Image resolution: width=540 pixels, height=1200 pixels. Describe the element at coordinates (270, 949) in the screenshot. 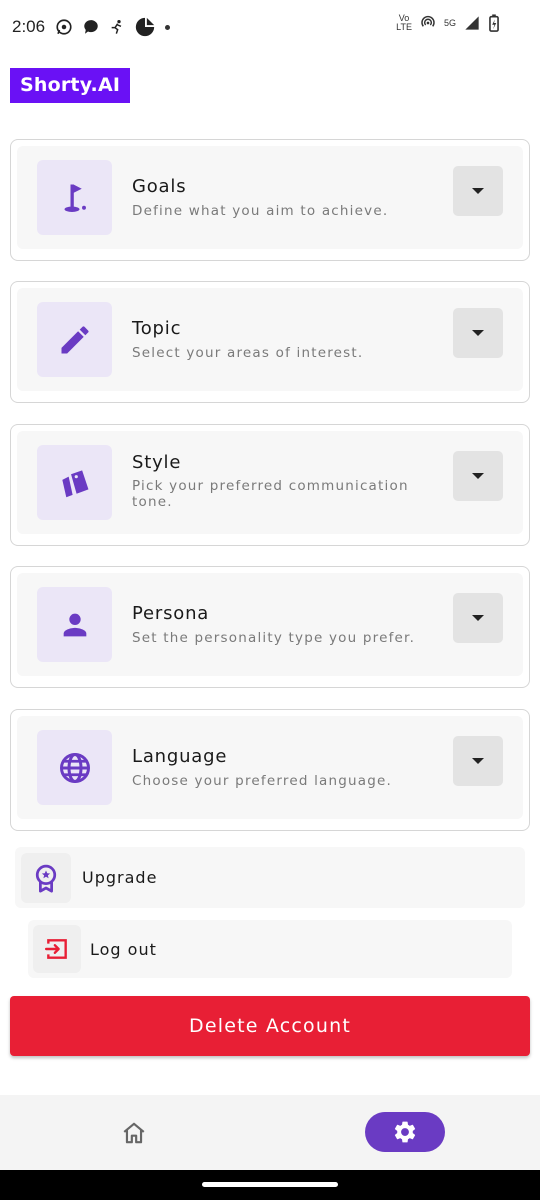

I see `logout-button: Log out` at that location.